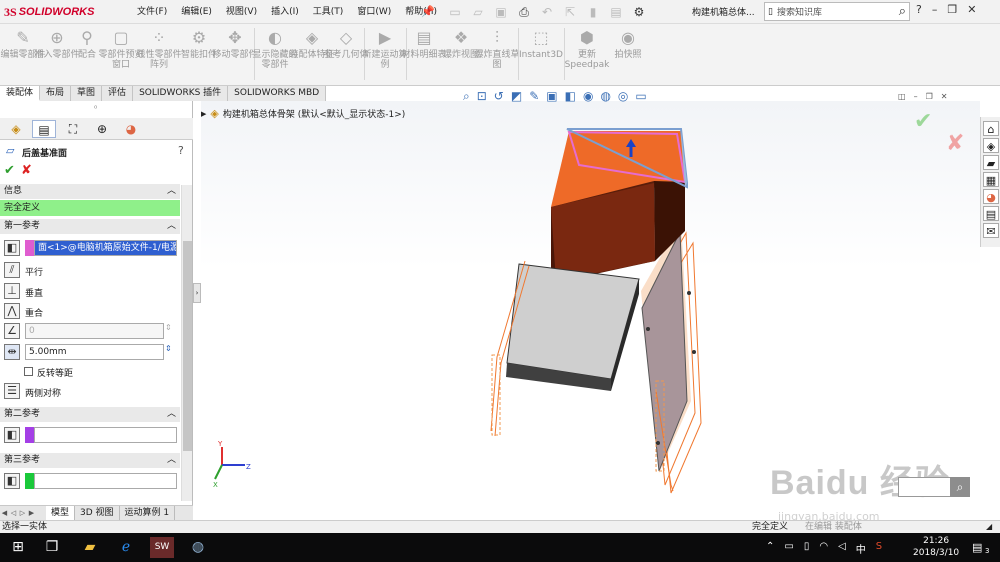 The height and width of the screenshot is (562, 1000). What do you see at coordinates (105, 248) in the screenshot?
I see `first-reference-field: 面<1>@电脑机箱原始文件-1/电源-` at bounding box center [105, 248].